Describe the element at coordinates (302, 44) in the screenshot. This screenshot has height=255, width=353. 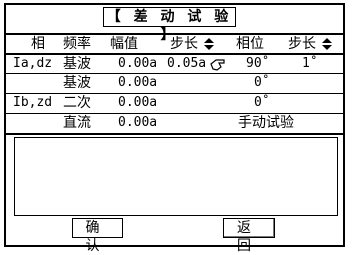
I see `header-step2-label: 步长` at that location.